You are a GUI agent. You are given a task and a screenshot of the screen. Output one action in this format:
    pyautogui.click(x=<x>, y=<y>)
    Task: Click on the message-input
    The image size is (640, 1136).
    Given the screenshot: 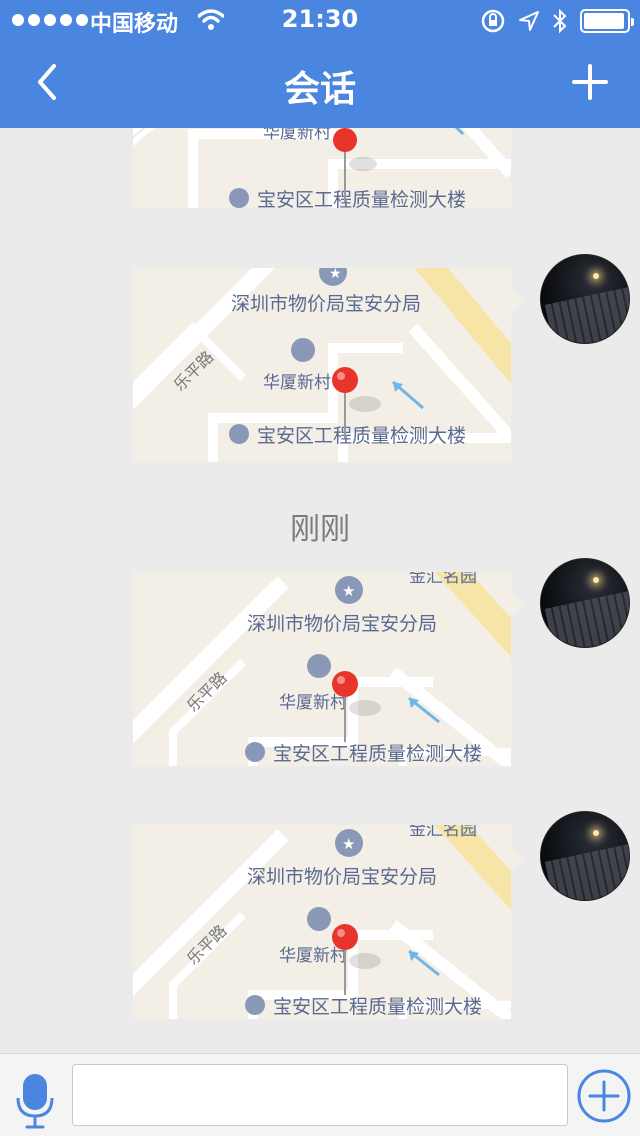 What is the action you would take?
    pyautogui.click(x=320, y=1095)
    